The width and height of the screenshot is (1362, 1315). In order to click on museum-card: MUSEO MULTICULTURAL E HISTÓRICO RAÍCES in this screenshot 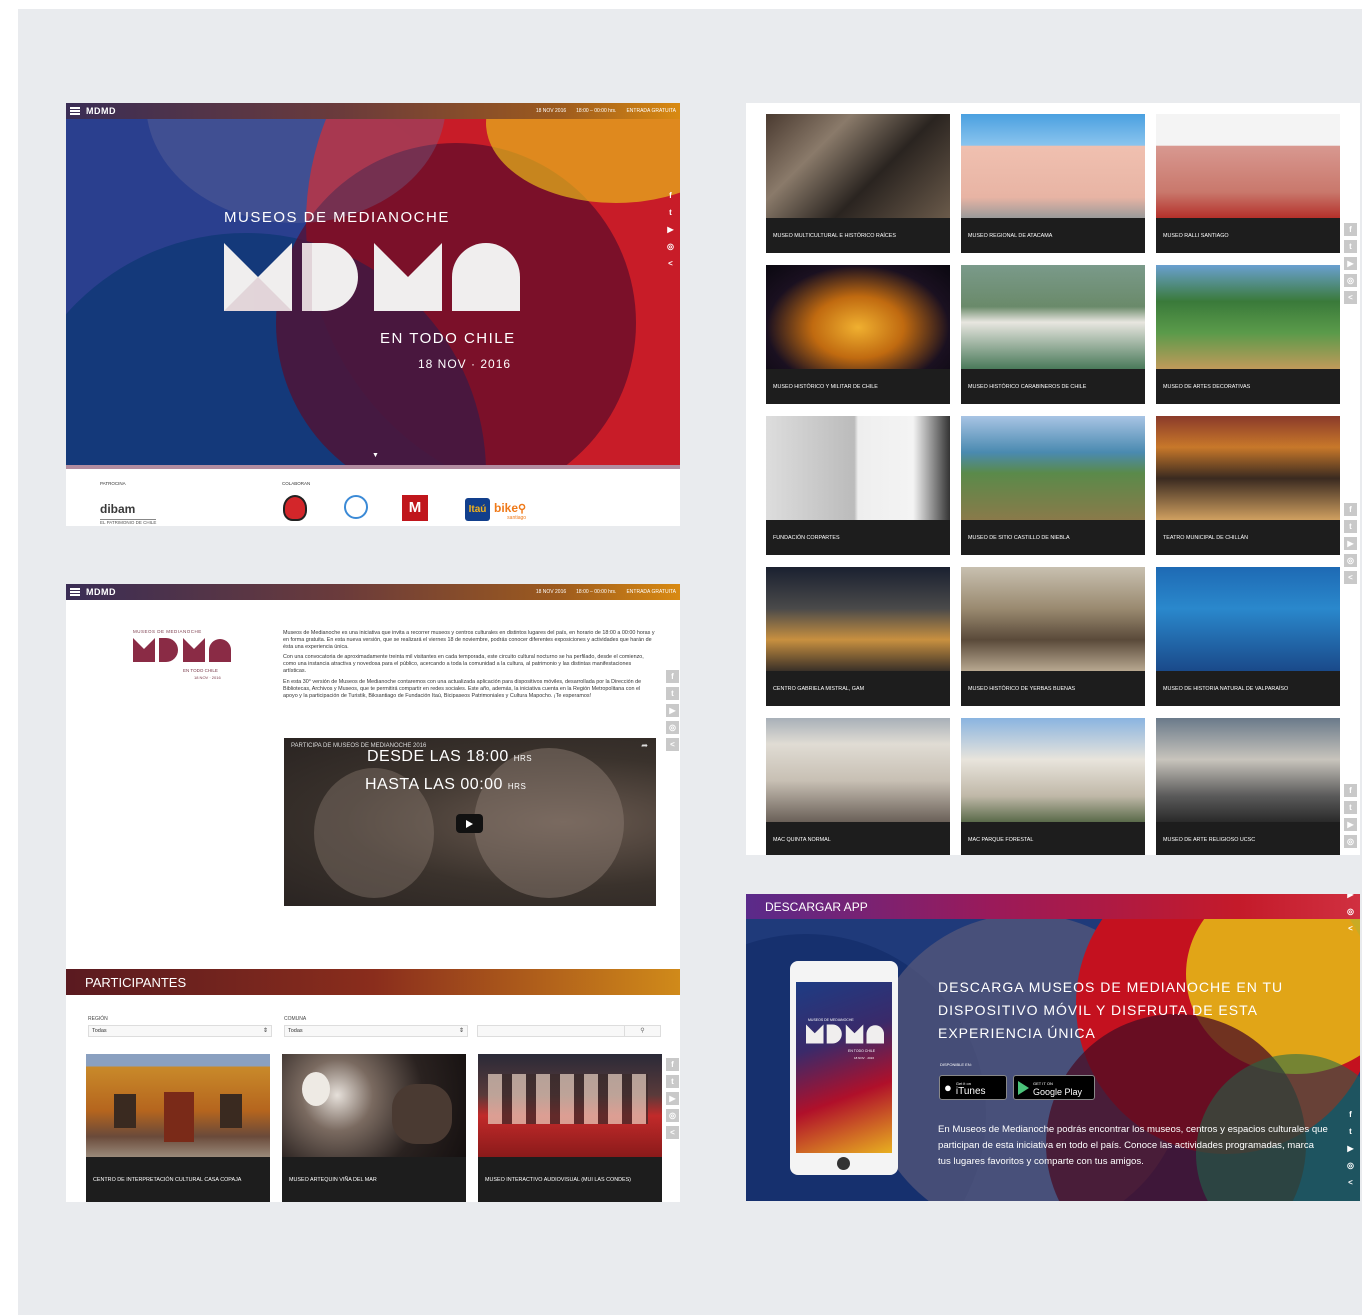, I will do `click(858, 183)`.